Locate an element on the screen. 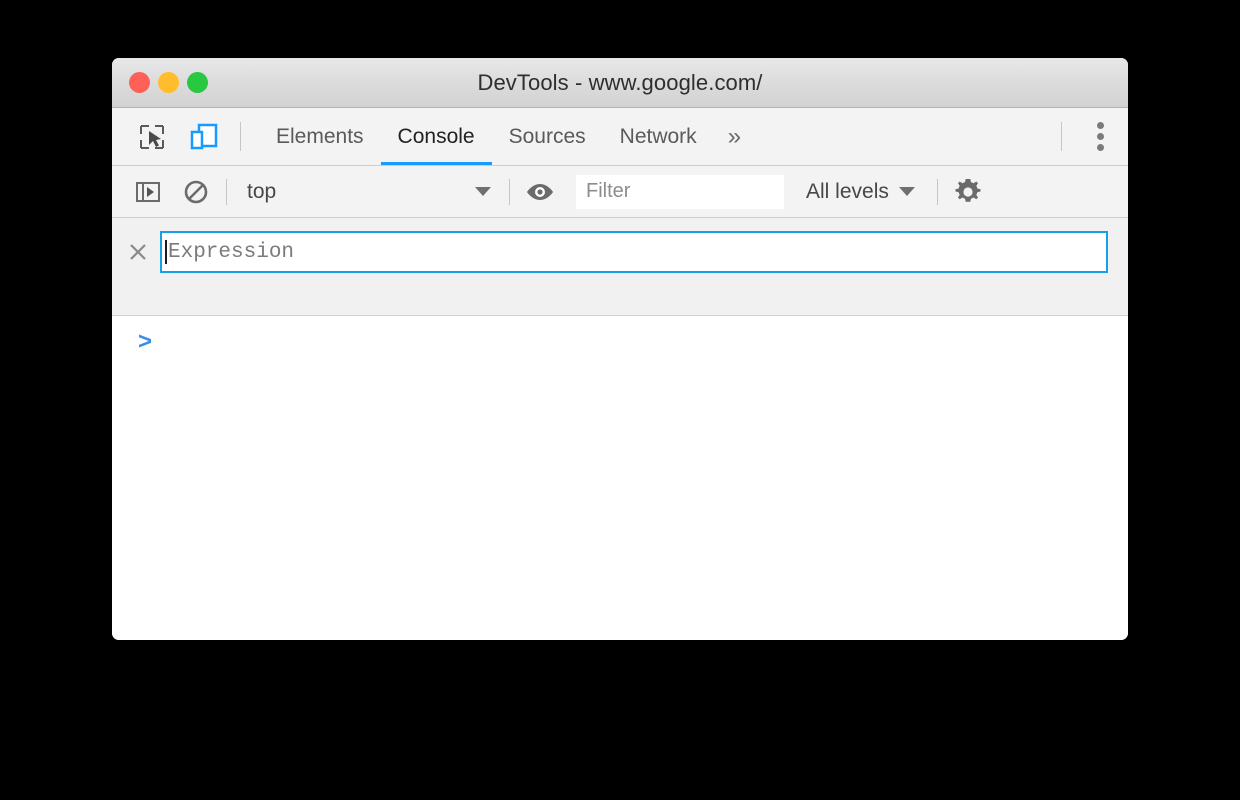 The height and width of the screenshot is (800, 1240). tab-elements: Elements is located at coordinates (320, 136).